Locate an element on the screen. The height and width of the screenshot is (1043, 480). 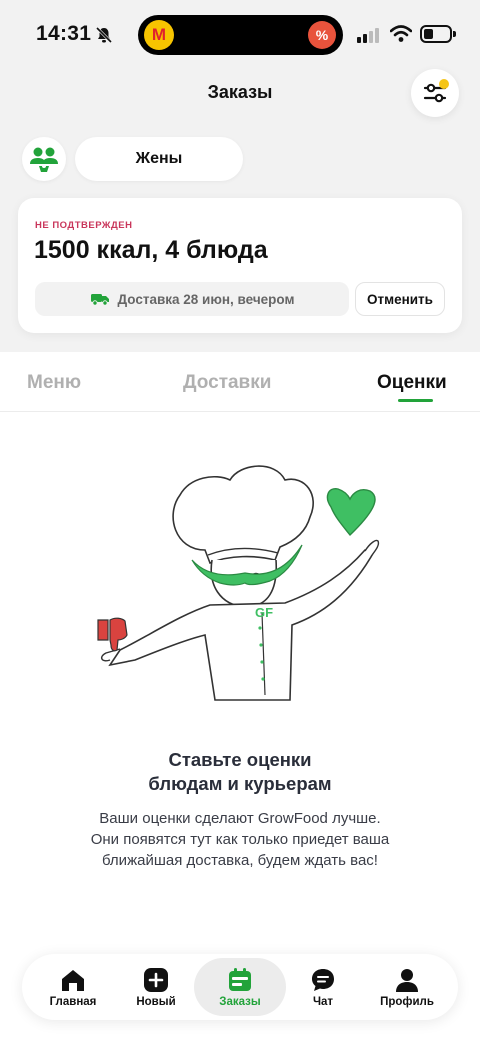
nav-chat-label: Чат is located at coordinates (323, 1002).